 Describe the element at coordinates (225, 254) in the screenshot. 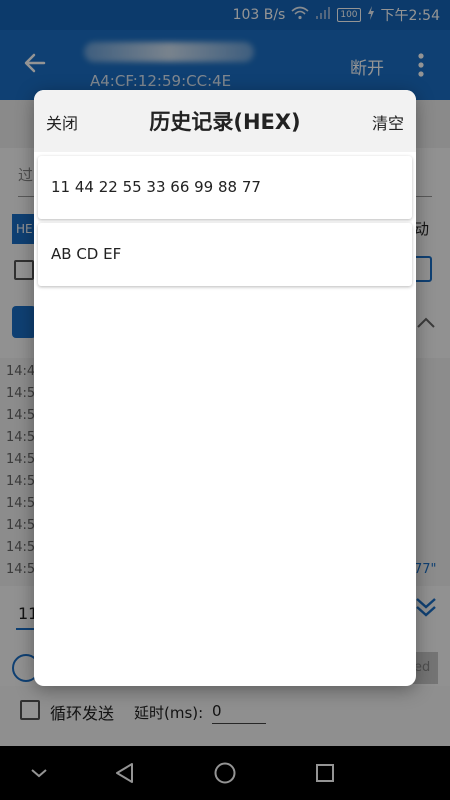

I see `history-item: AB CD EF` at that location.